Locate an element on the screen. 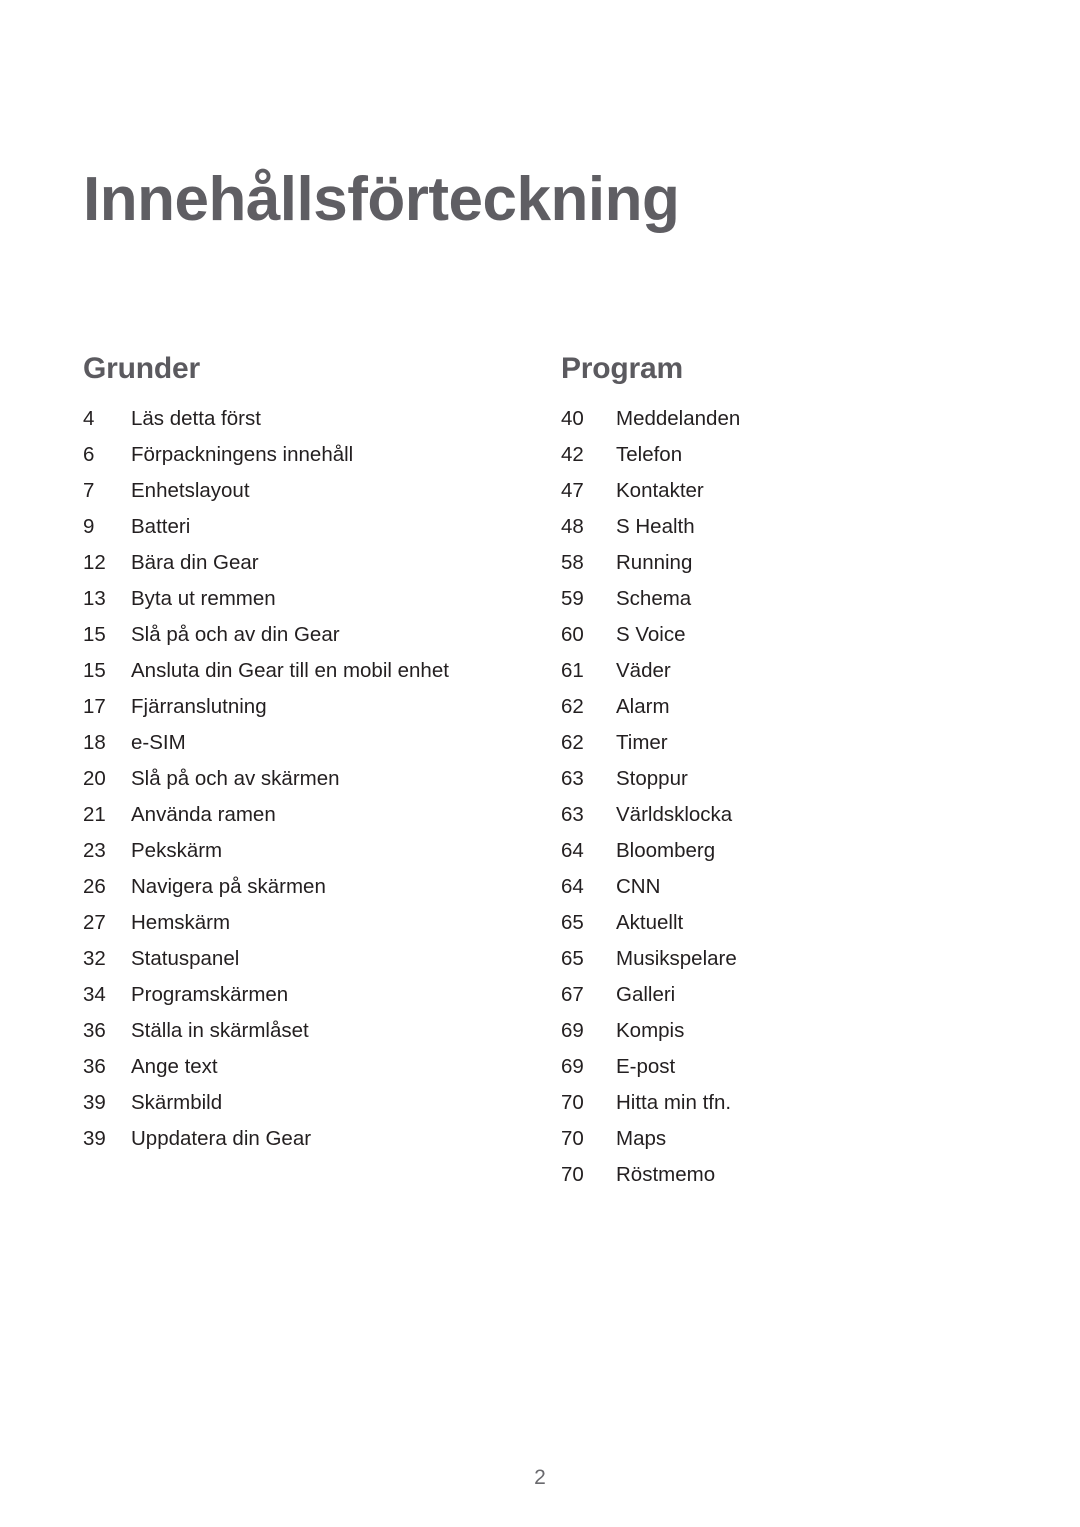  toc-entry: 65 Musikspelare is located at coordinates (771, 959).